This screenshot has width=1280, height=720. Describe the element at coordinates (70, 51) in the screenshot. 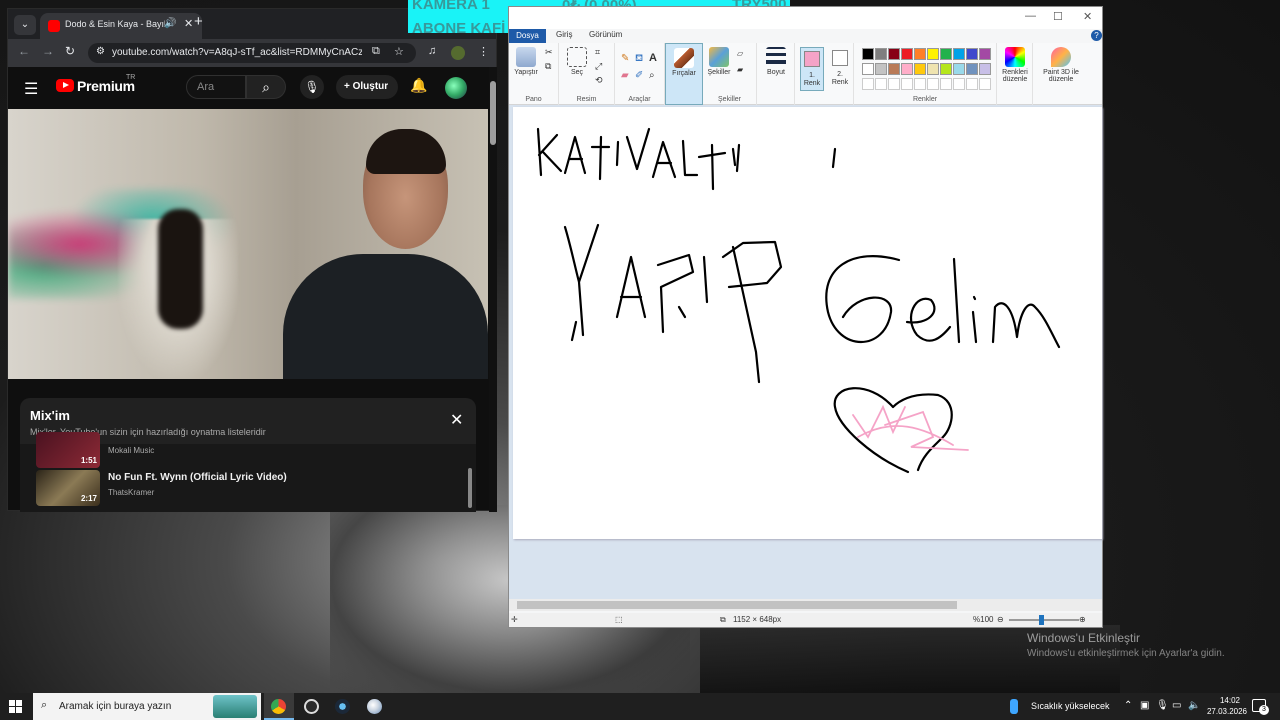

I see `reload-icon: ↻` at that location.